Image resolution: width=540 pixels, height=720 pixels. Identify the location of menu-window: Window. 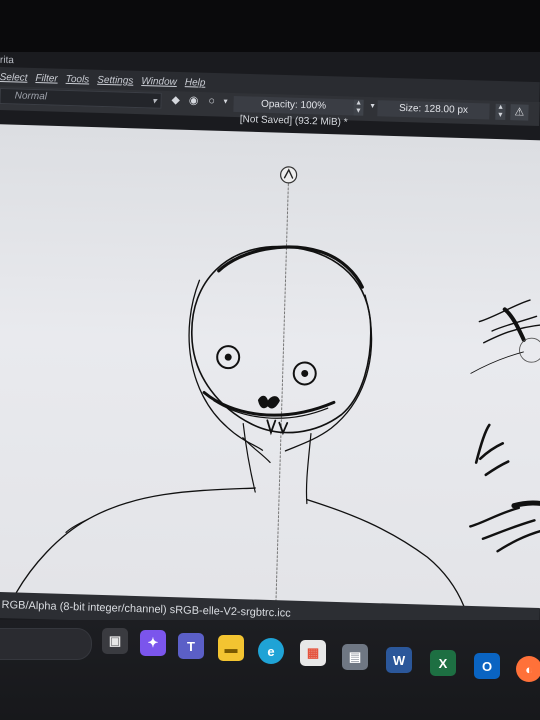
(159, 81).